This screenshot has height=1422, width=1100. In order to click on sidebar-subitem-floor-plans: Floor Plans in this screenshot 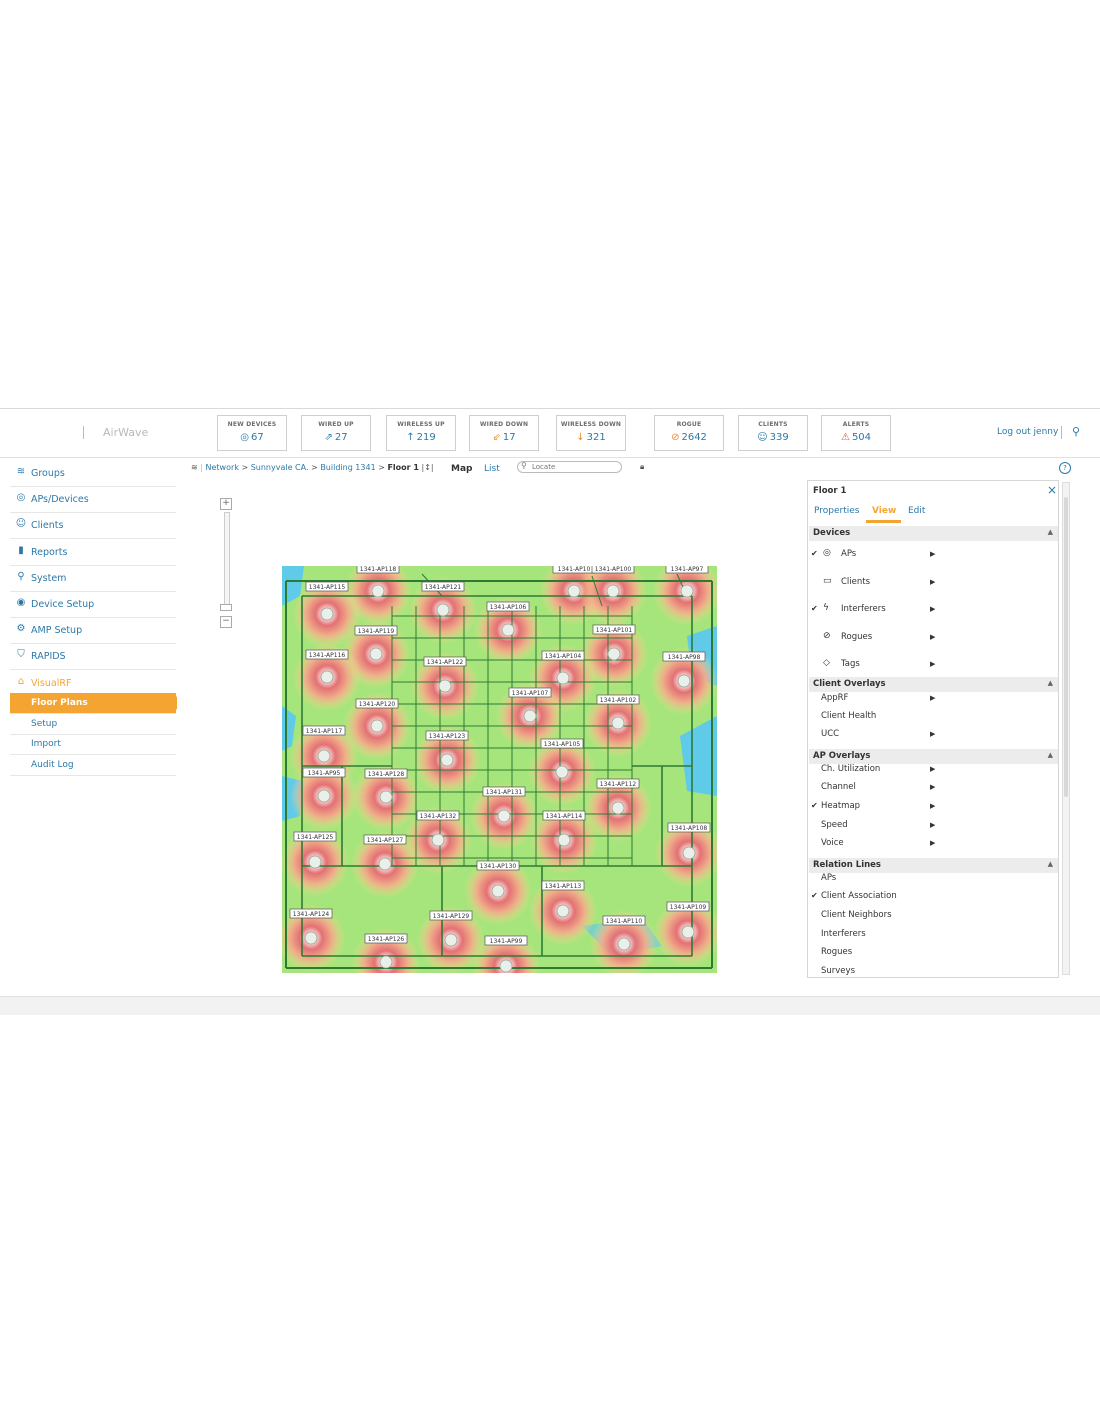, I will do `click(96, 703)`.